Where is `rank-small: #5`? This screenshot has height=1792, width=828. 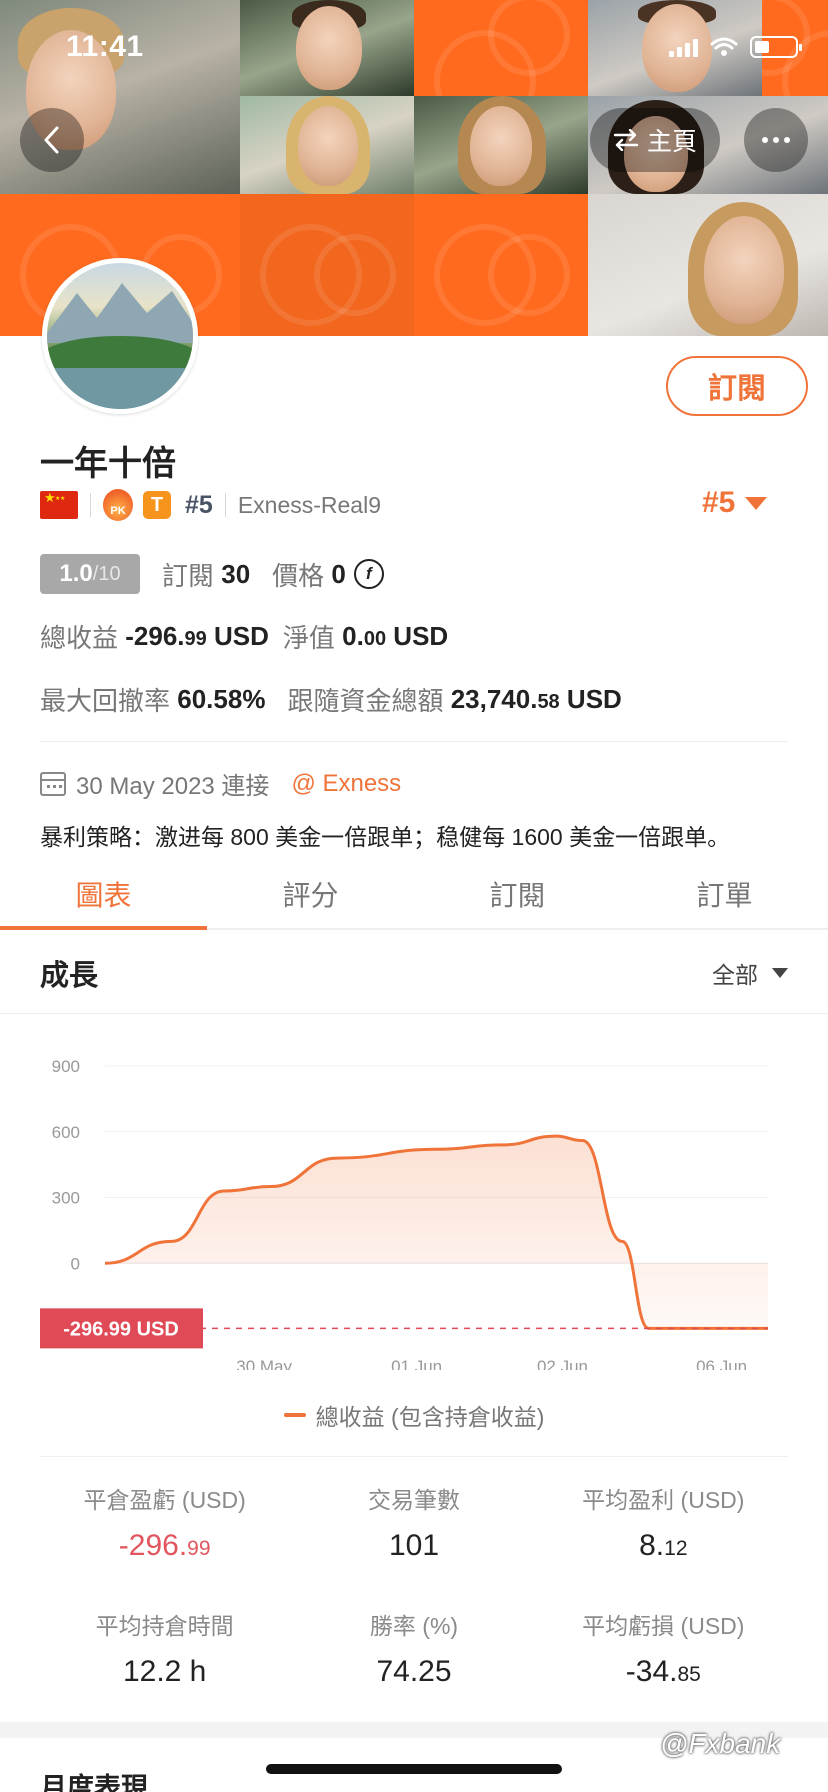
rank-small: #5 is located at coordinates (199, 504).